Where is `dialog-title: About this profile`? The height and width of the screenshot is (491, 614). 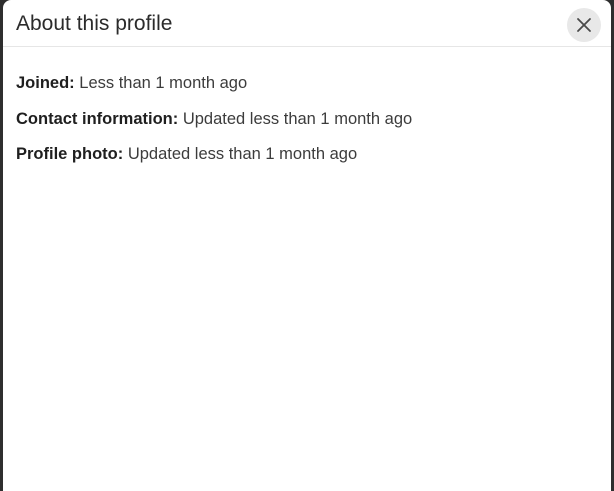 dialog-title: About this profile is located at coordinates (94, 23).